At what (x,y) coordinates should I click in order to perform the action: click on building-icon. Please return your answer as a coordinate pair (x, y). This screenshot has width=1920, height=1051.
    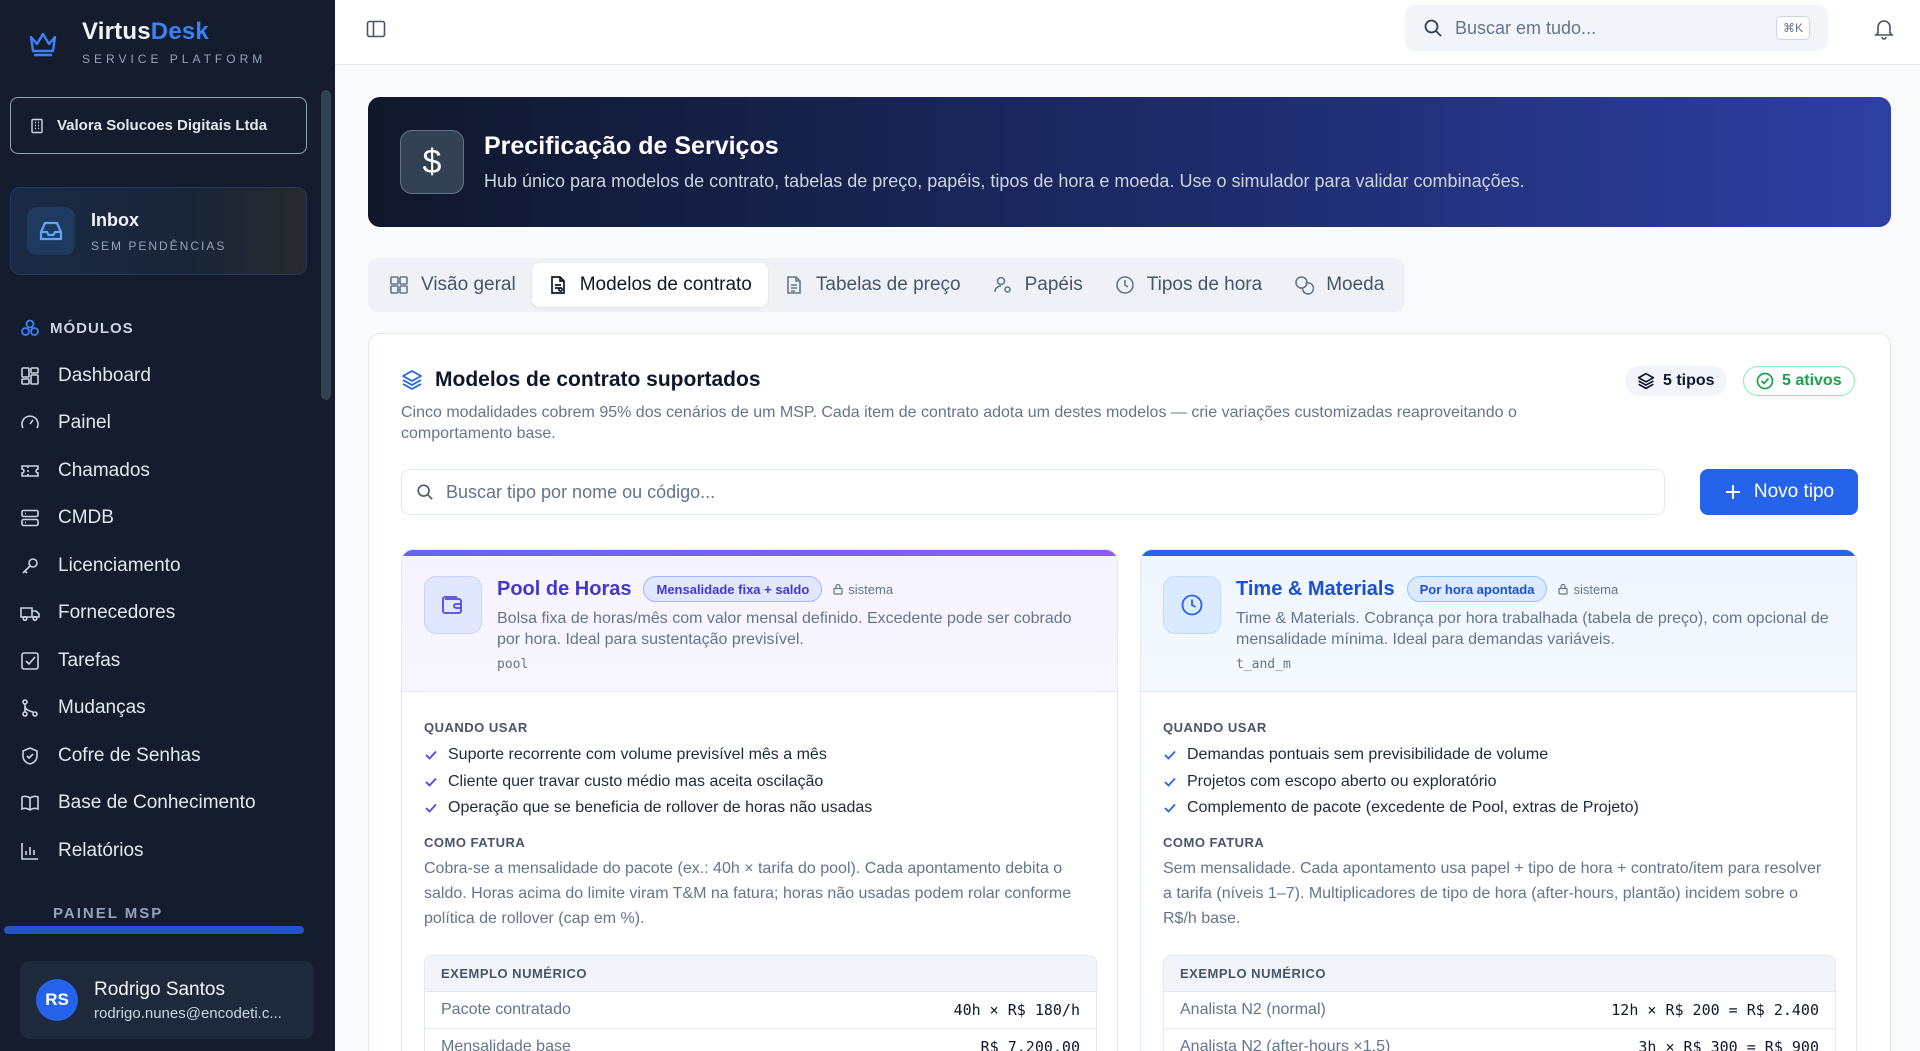
    Looking at the image, I should click on (37, 125).